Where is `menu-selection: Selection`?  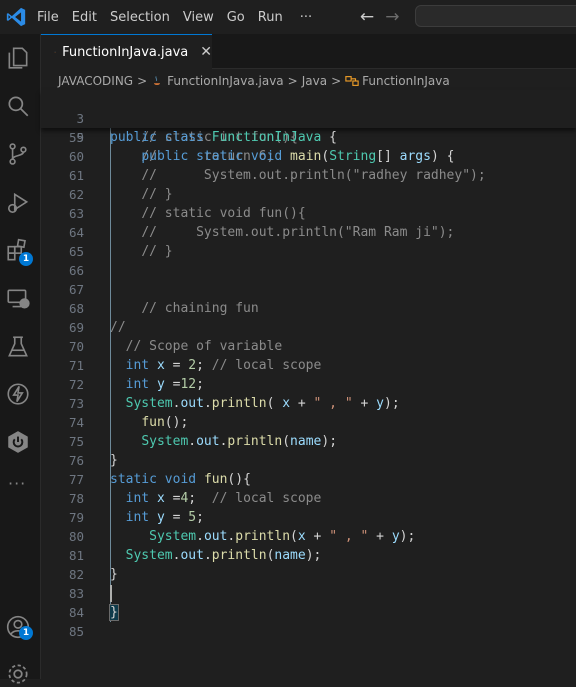
menu-selection: Selection is located at coordinates (140, 17).